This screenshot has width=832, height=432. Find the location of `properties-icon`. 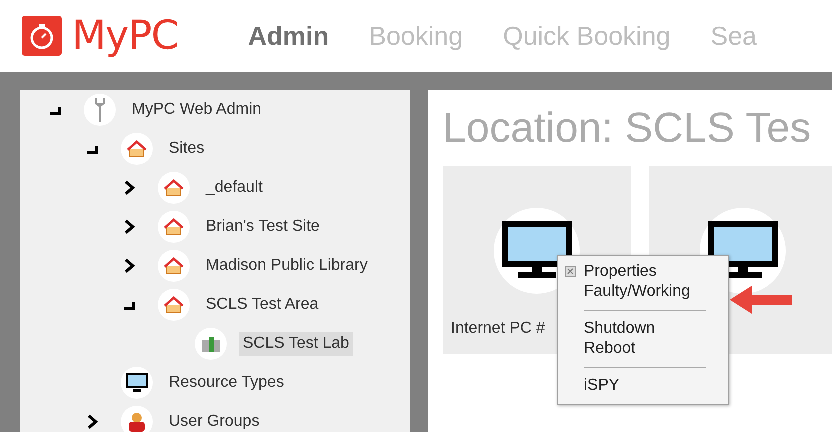

properties-icon is located at coordinates (570, 271).